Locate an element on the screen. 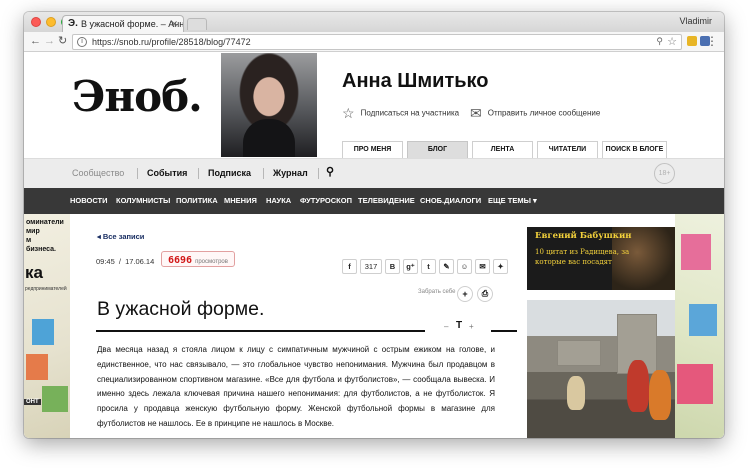 The width and height of the screenshot is (748, 474). post-date: 17.06.14 is located at coordinates (140, 261).